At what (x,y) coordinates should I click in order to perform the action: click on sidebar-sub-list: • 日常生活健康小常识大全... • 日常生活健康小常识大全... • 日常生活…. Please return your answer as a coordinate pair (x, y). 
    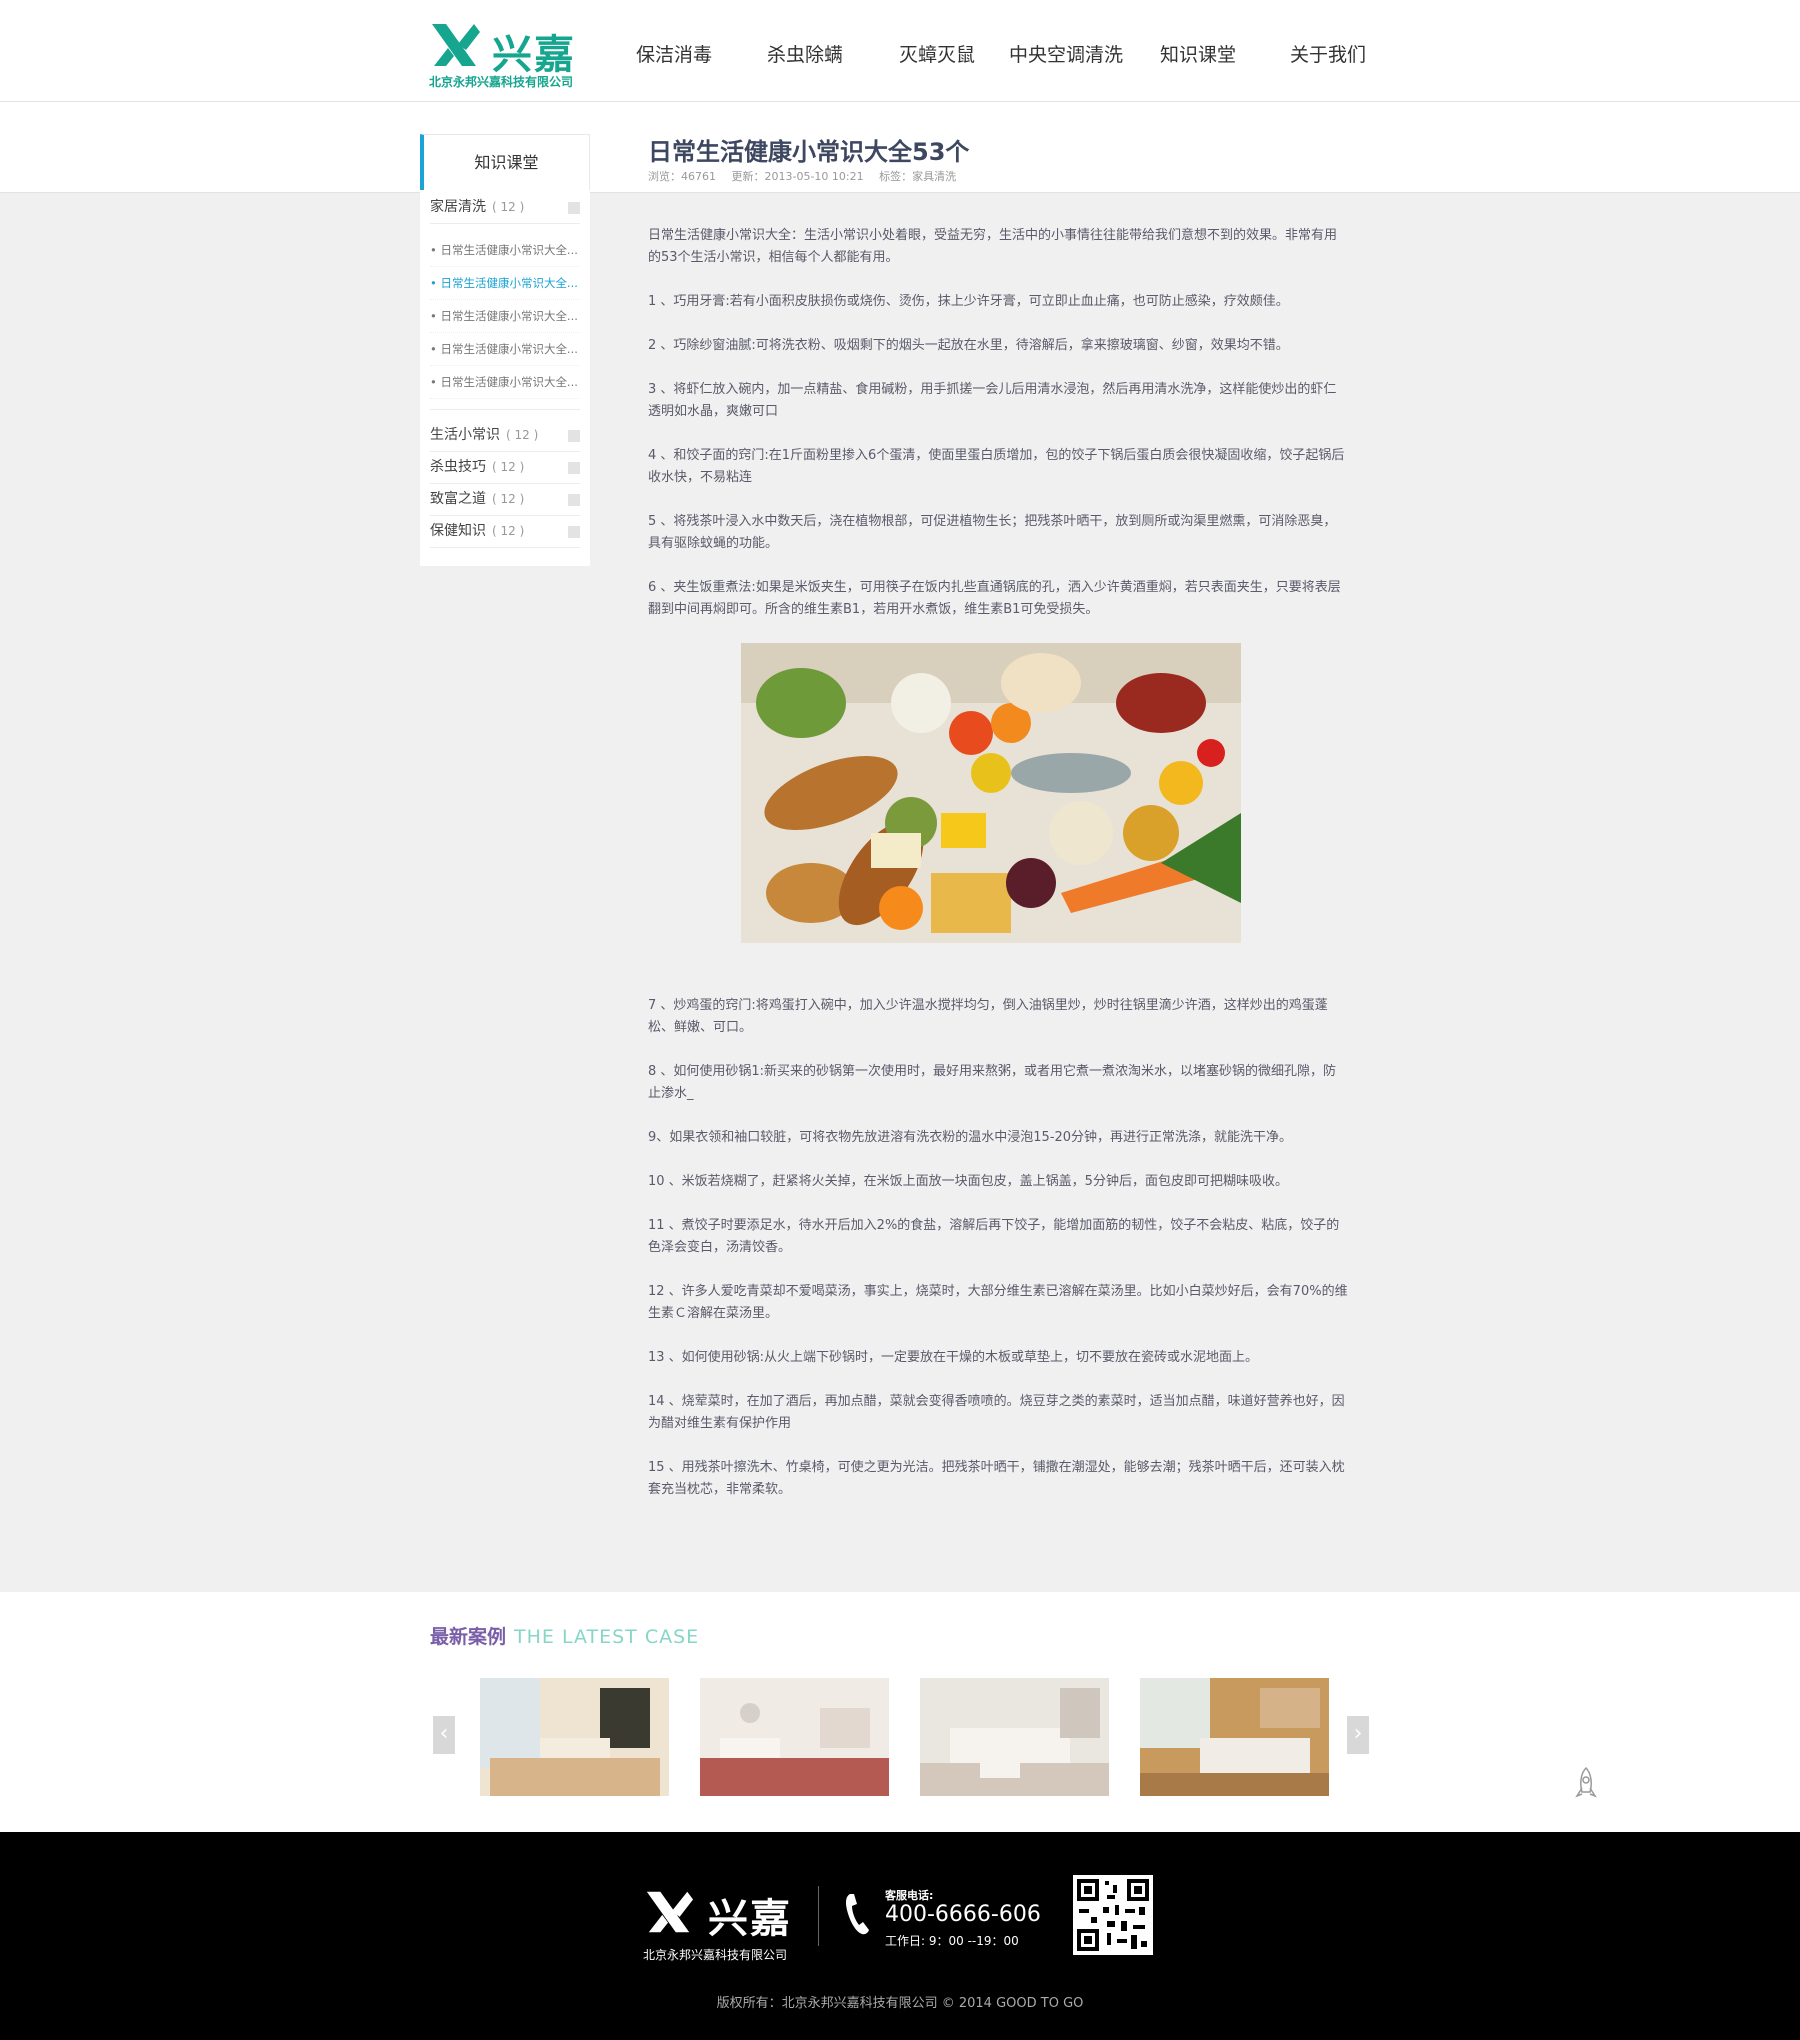
    Looking at the image, I should click on (505, 317).